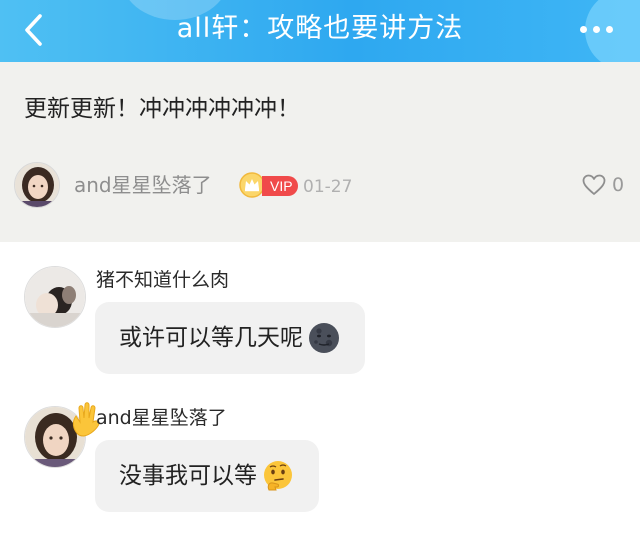 The height and width of the screenshot is (546, 640). I want to click on vip-badge: VIP, so click(280, 186).